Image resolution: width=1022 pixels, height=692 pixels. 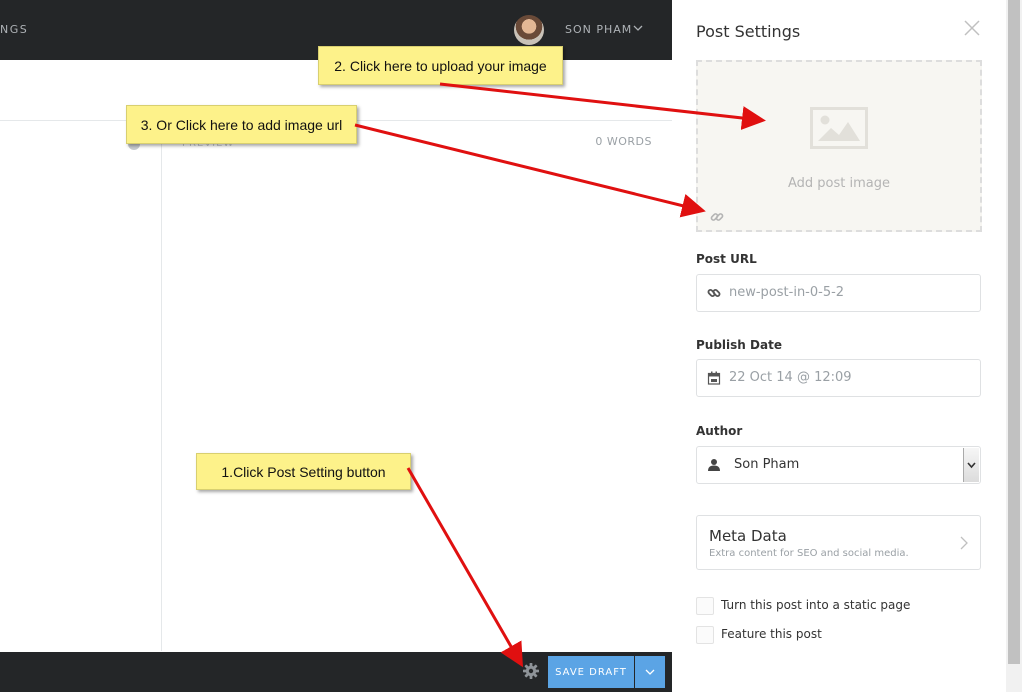 I want to click on callout-image-url: 3. Or Click here to add image url, so click(x=241, y=124).